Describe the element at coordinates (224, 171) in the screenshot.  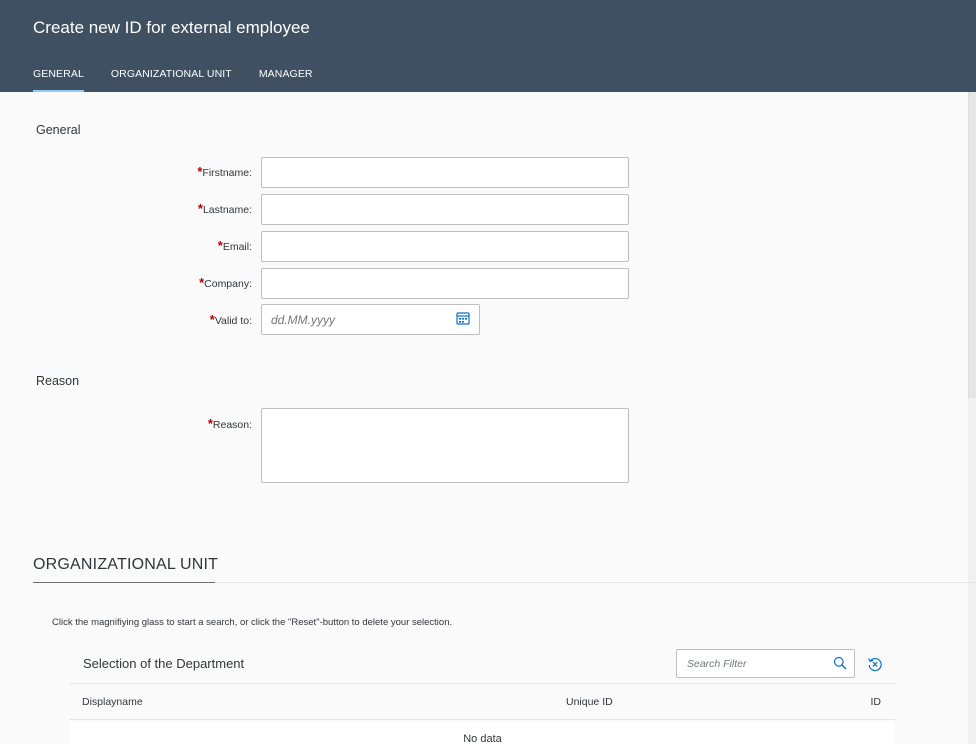
I see `firstname-label: *Firstname:` at that location.